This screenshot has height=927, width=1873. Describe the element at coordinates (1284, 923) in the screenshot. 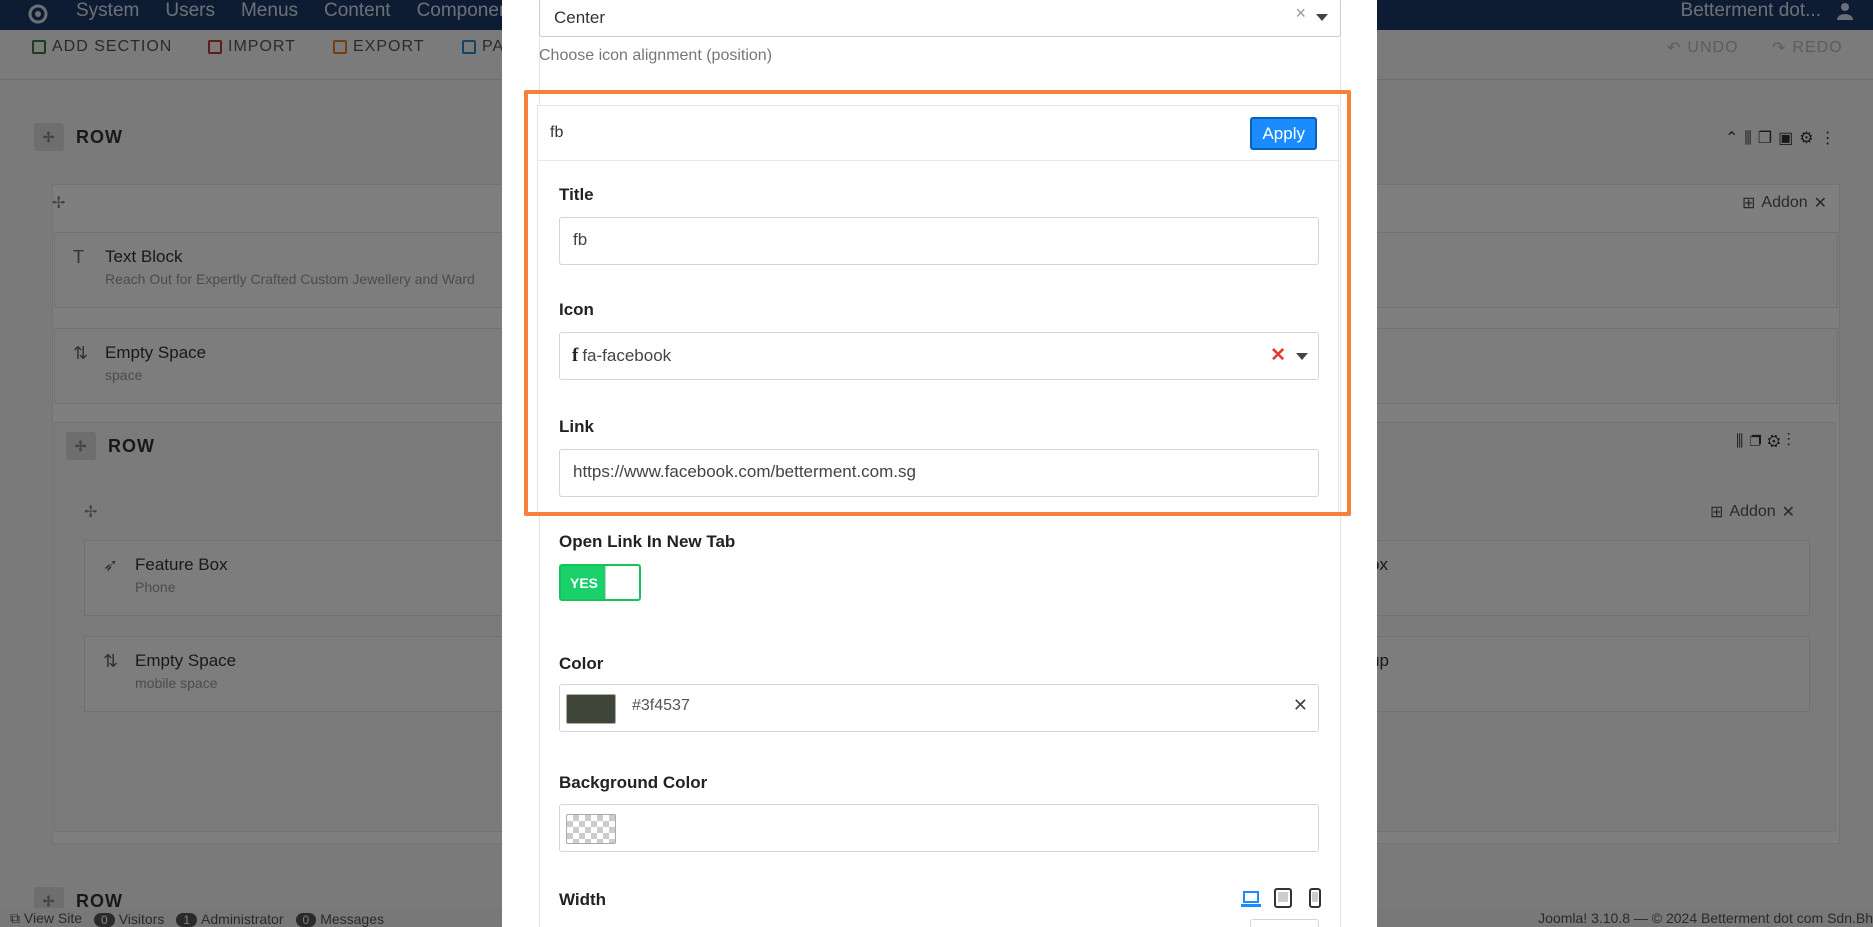

I see `width-input` at that location.